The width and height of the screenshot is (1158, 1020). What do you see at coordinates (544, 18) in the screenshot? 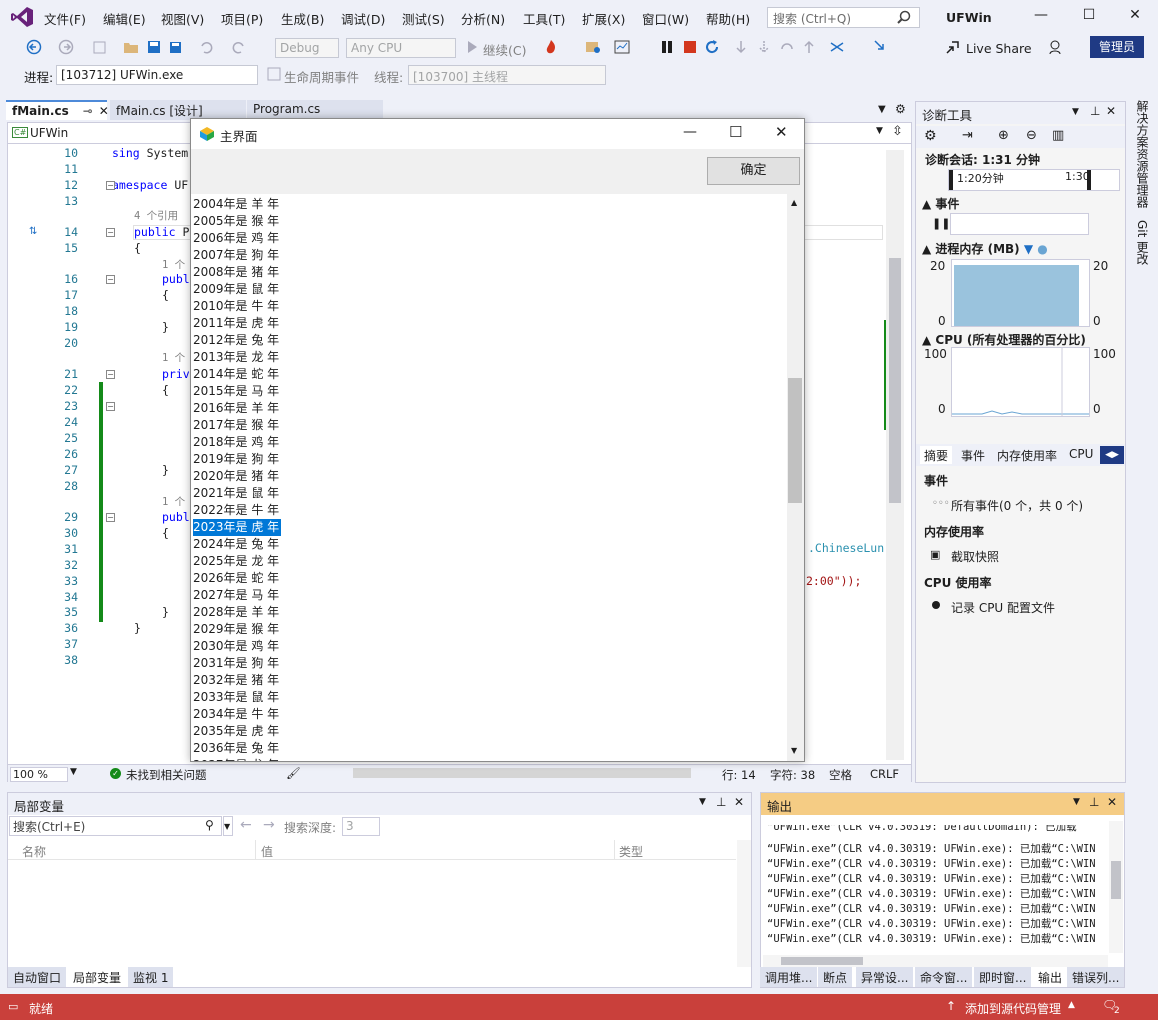
I see `menu-item: 工具(T)` at bounding box center [544, 18].